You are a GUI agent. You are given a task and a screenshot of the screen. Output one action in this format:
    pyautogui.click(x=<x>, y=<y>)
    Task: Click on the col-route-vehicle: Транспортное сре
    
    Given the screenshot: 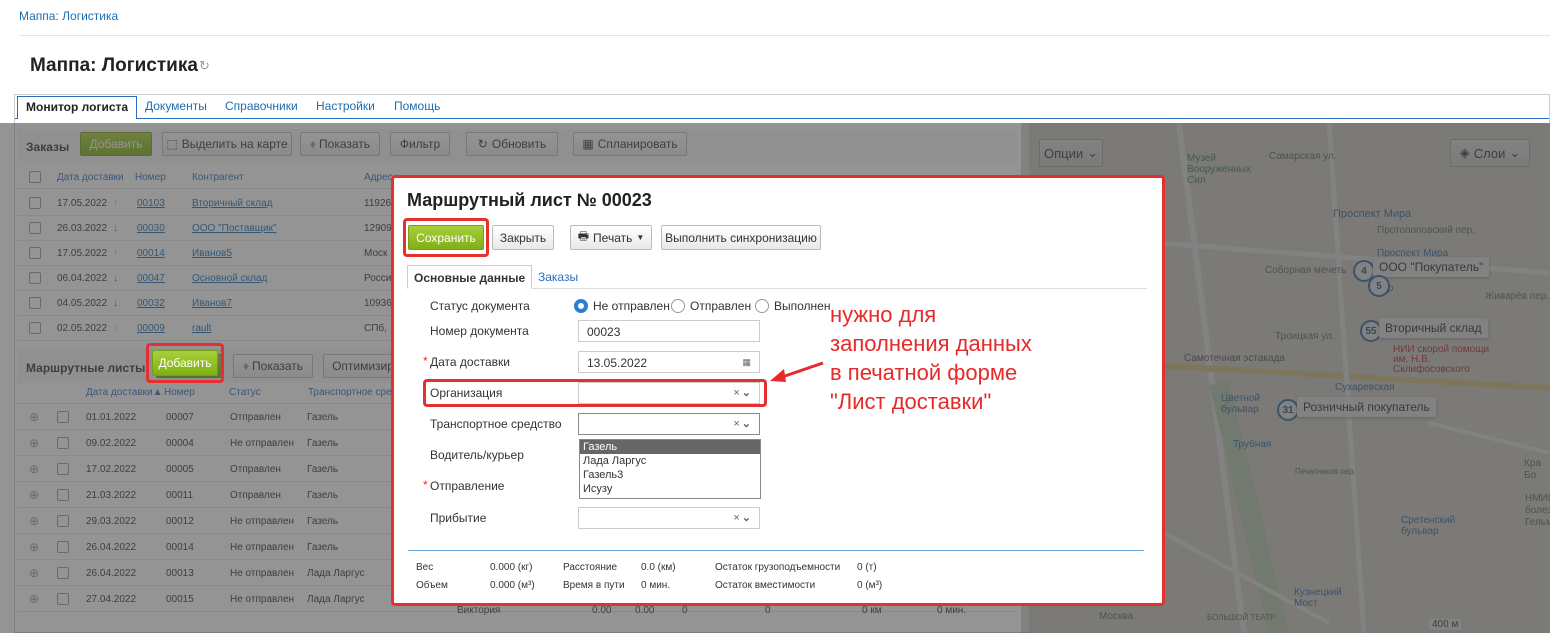 What is the action you would take?
    pyautogui.click(x=350, y=392)
    